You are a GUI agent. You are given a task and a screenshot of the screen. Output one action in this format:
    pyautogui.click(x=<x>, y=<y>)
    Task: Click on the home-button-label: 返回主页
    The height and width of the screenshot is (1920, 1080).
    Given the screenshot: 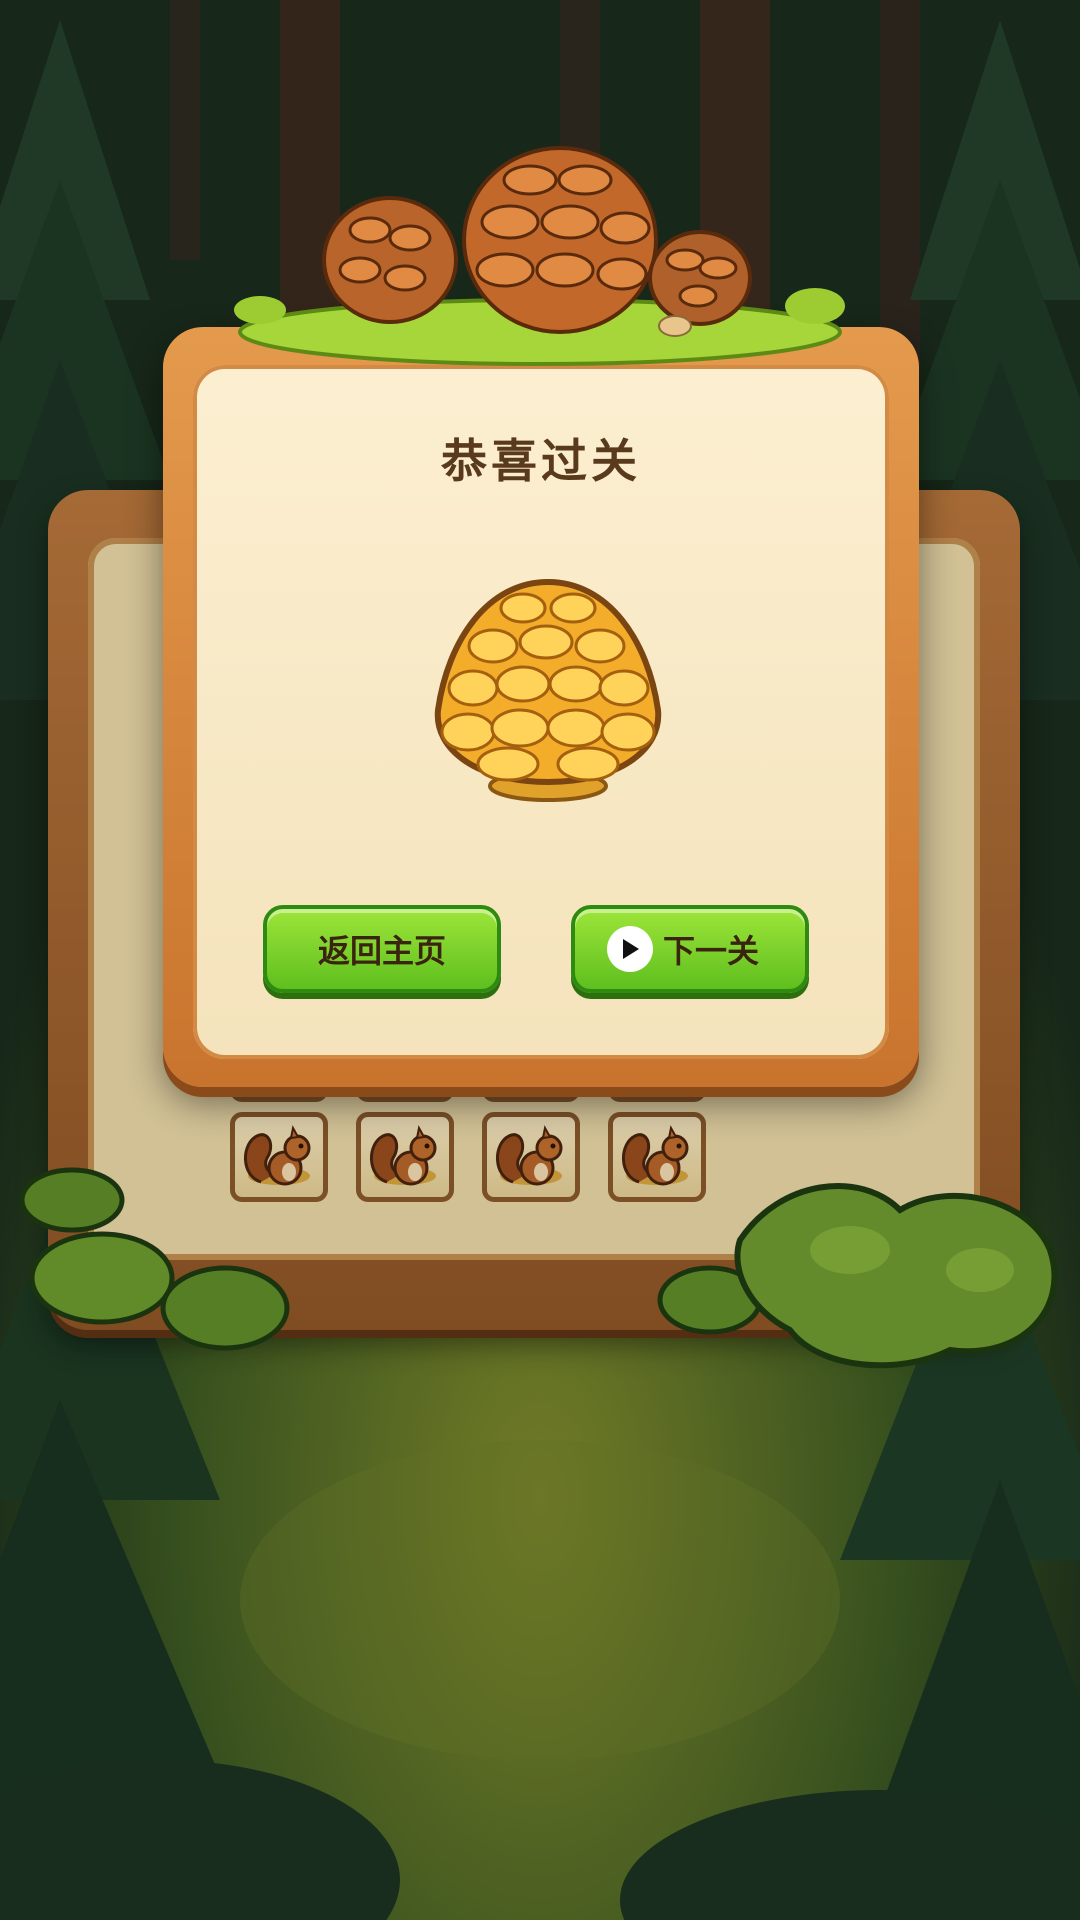 What is the action you would take?
    pyautogui.click(x=381, y=951)
    